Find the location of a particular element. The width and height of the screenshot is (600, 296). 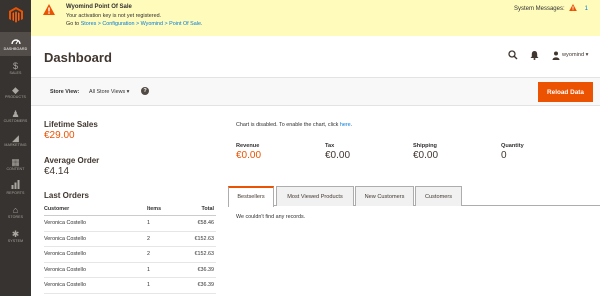

user-name: wyomind is located at coordinates (573, 55).